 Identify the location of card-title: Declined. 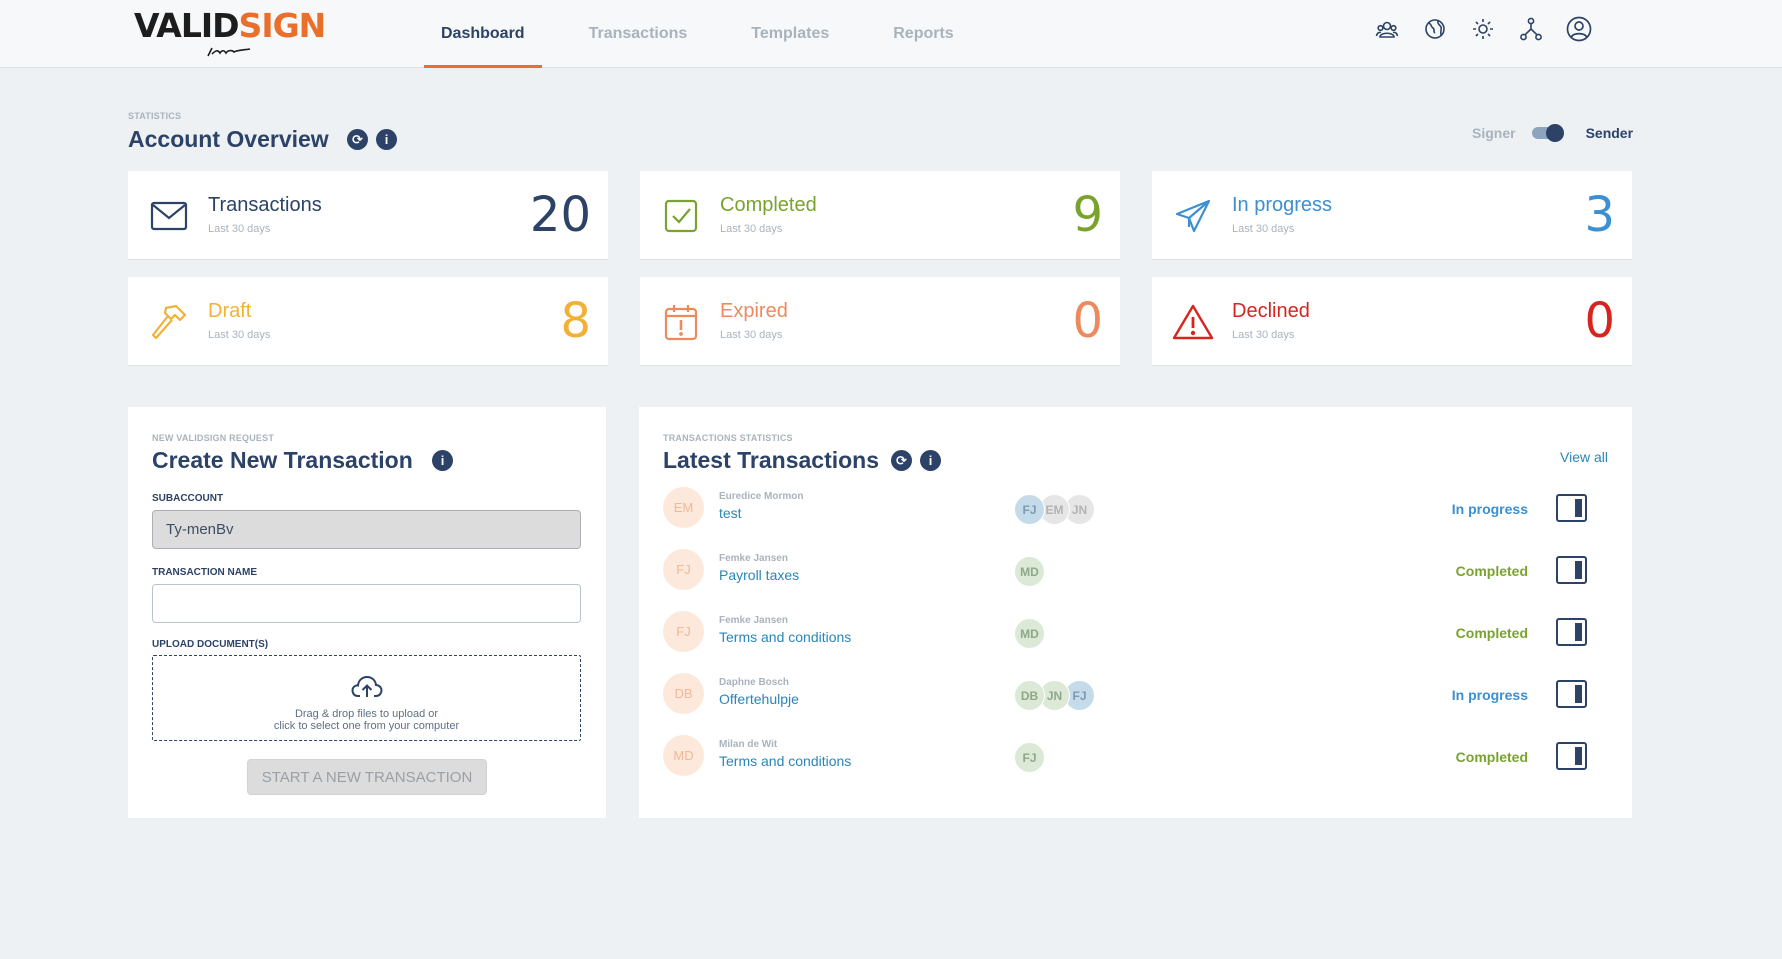
(1271, 311).